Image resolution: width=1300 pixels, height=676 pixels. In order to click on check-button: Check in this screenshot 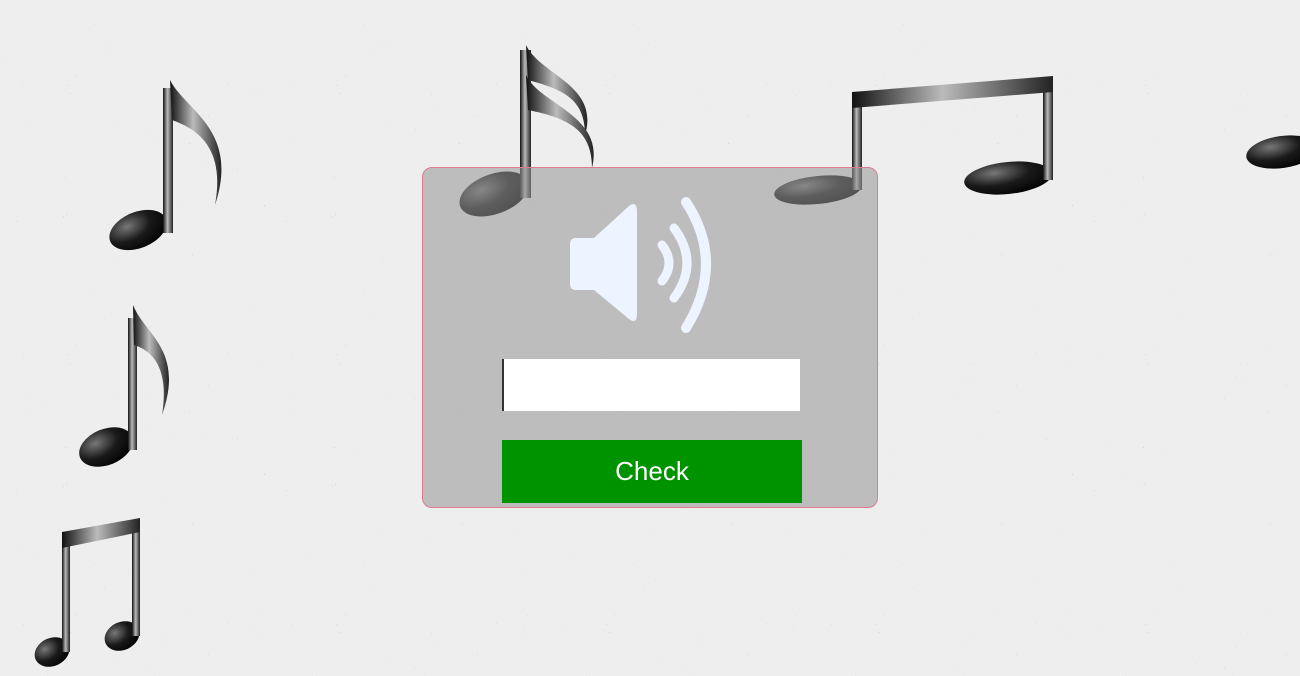, I will do `click(652, 471)`.